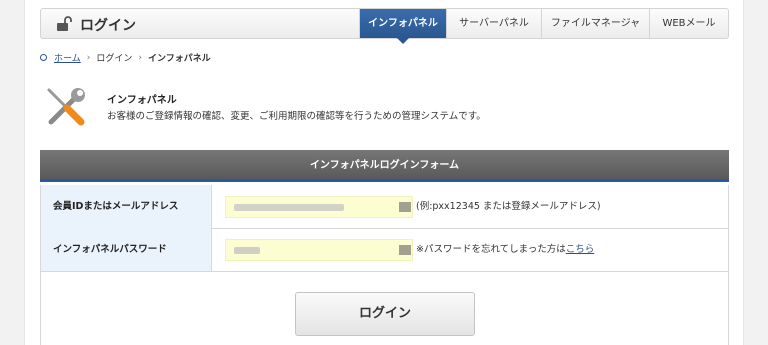 This screenshot has height=345, width=768. I want to click on password-input, so click(319, 250).